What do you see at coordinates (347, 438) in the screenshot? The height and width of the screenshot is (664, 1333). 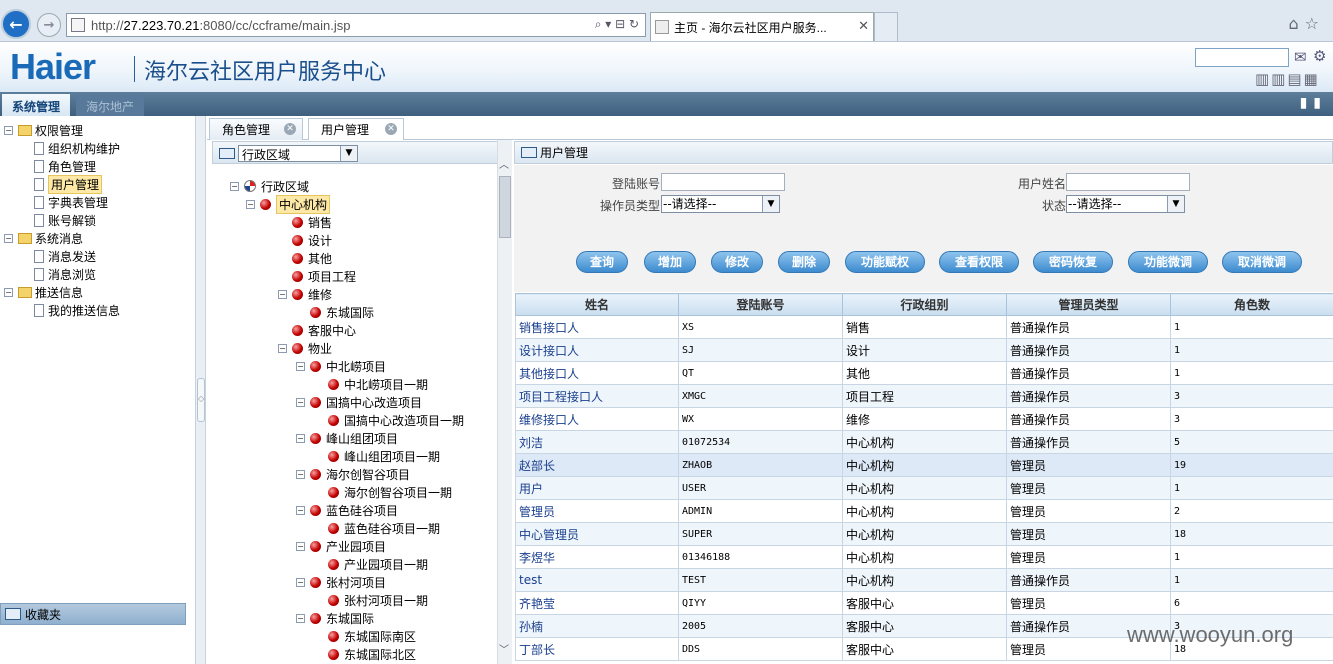 I see `tree-node: − 峰山组团项目` at bounding box center [347, 438].